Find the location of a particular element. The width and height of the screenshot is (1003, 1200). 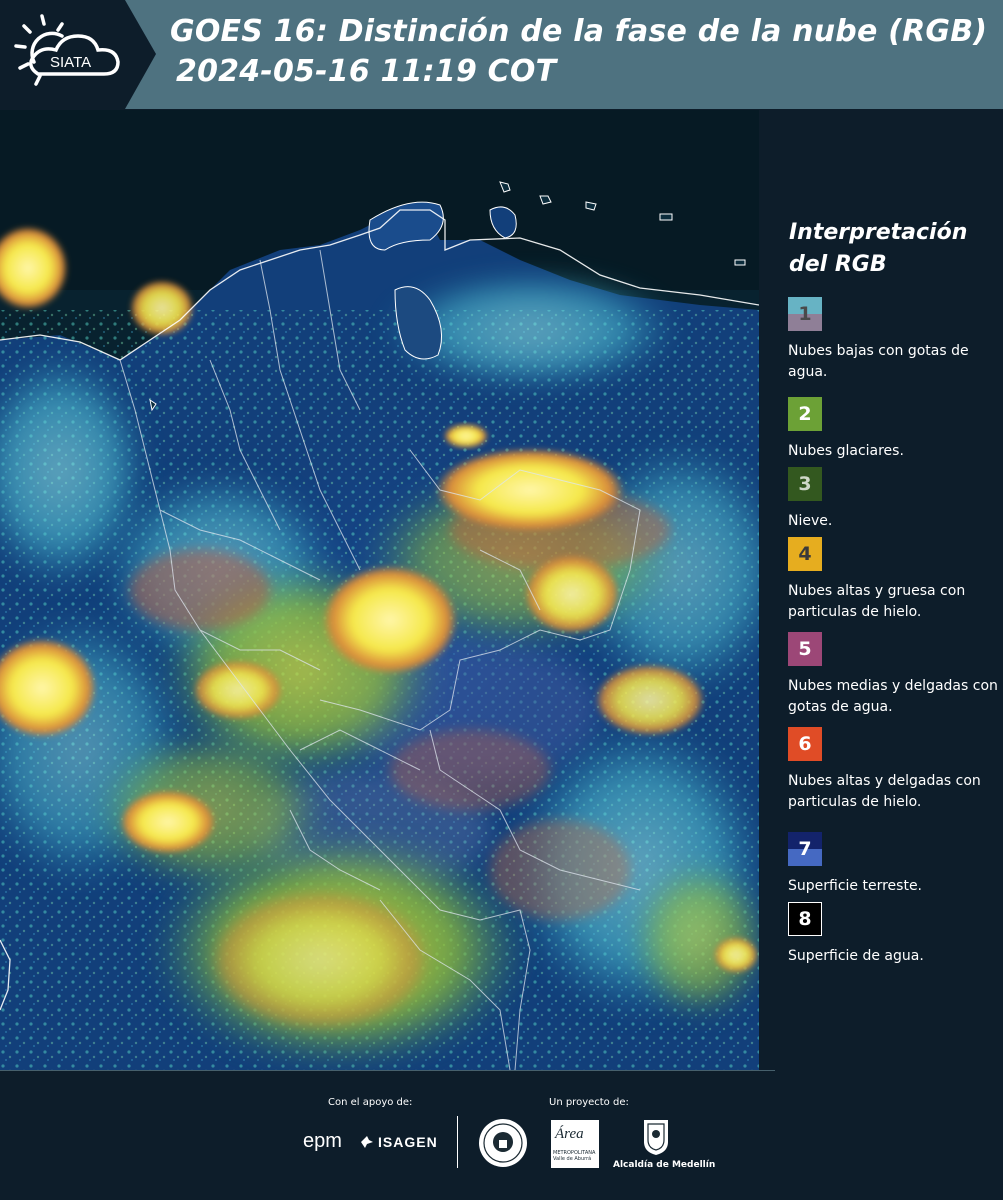

legend-item: 8 Superficie de agua. is located at coordinates (894, 934).